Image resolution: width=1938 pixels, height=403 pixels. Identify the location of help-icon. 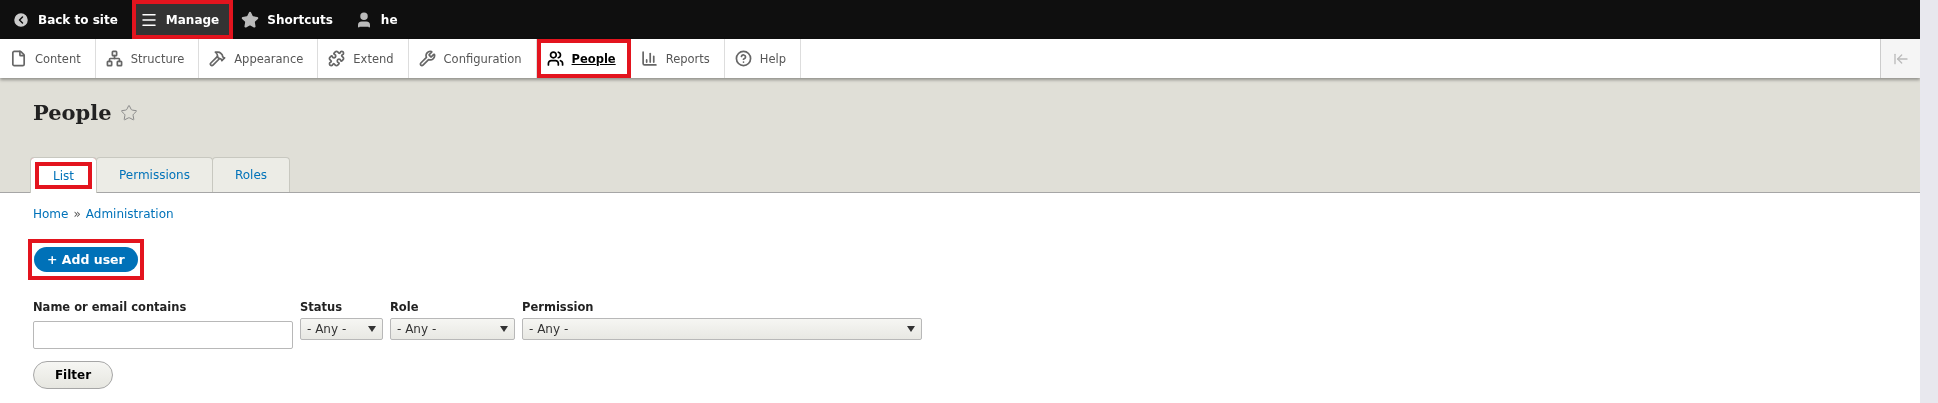
(743, 58).